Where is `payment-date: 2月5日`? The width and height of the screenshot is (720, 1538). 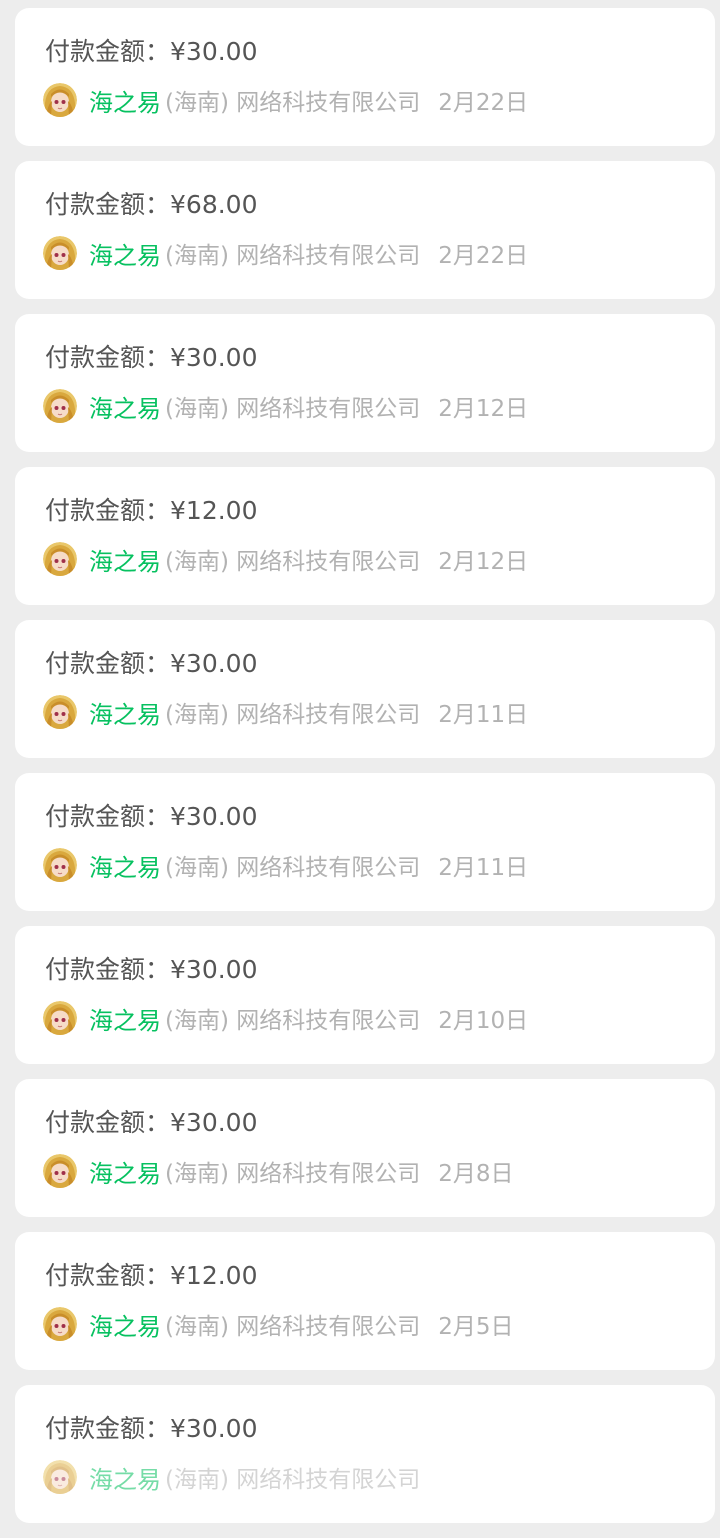
payment-date: 2月5日 is located at coordinates (476, 1327).